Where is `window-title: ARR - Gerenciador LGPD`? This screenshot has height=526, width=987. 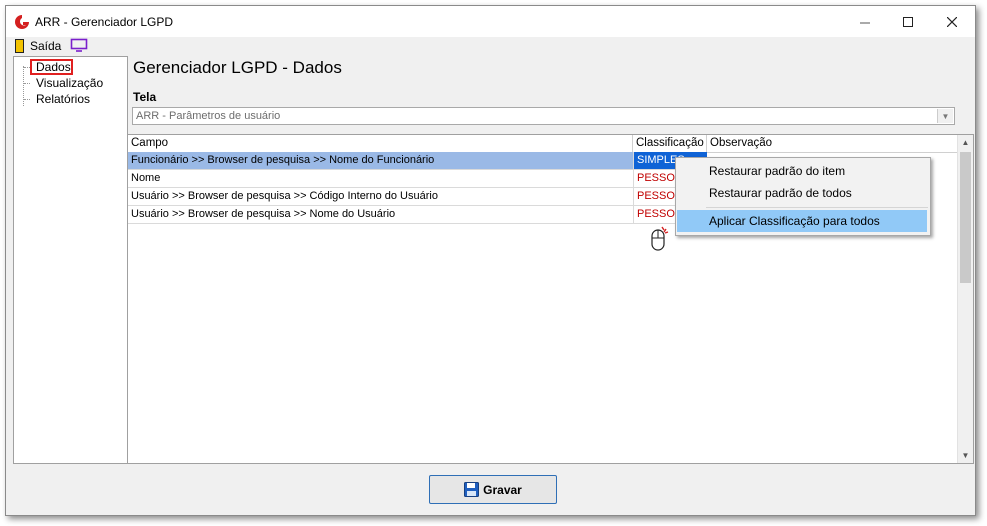 window-title: ARR - Gerenciador LGPD is located at coordinates (104, 22).